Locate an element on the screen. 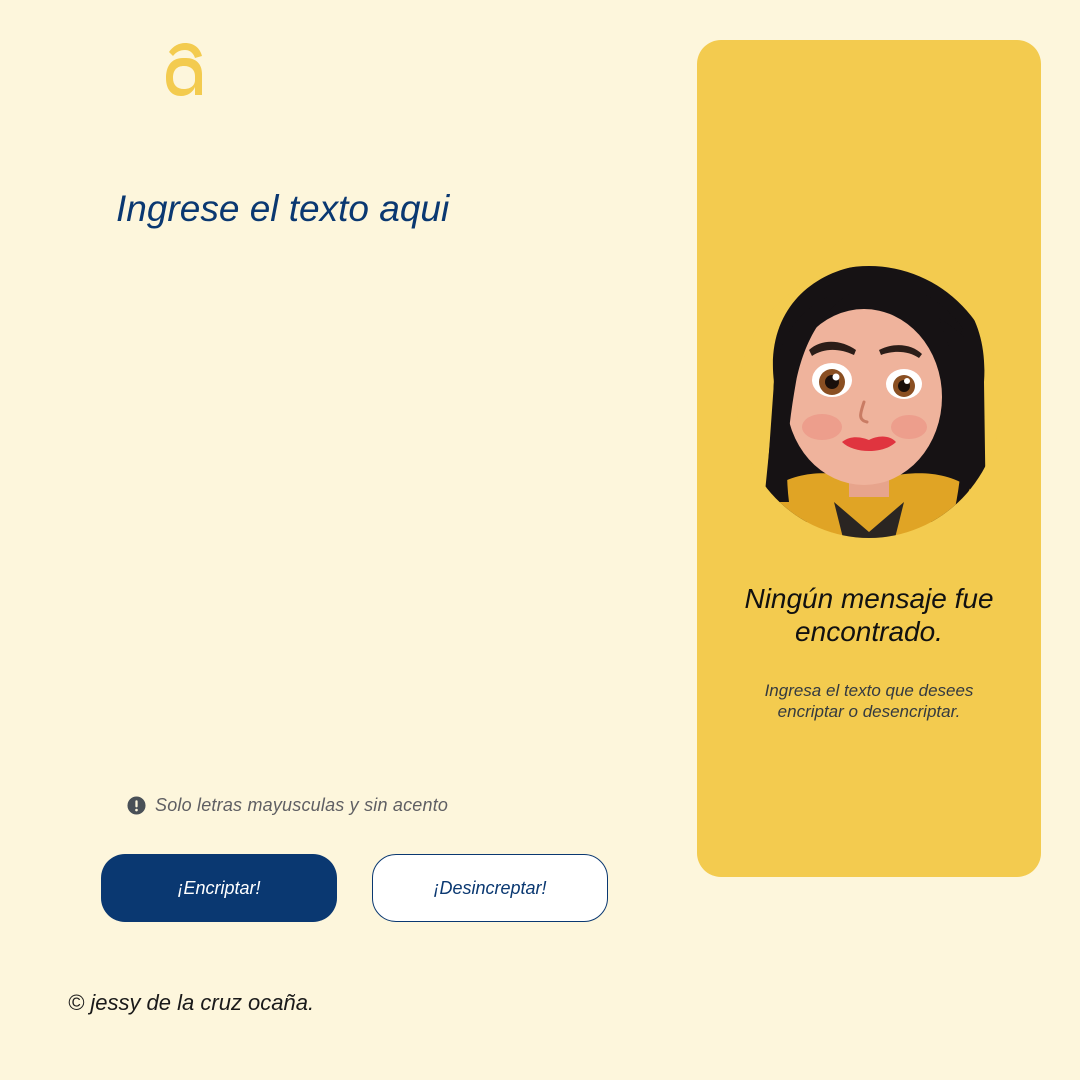 The height and width of the screenshot is (1080, 1080). hint-text: Solo letras mayusculas y sin acento is located at coordinates (302, 805).